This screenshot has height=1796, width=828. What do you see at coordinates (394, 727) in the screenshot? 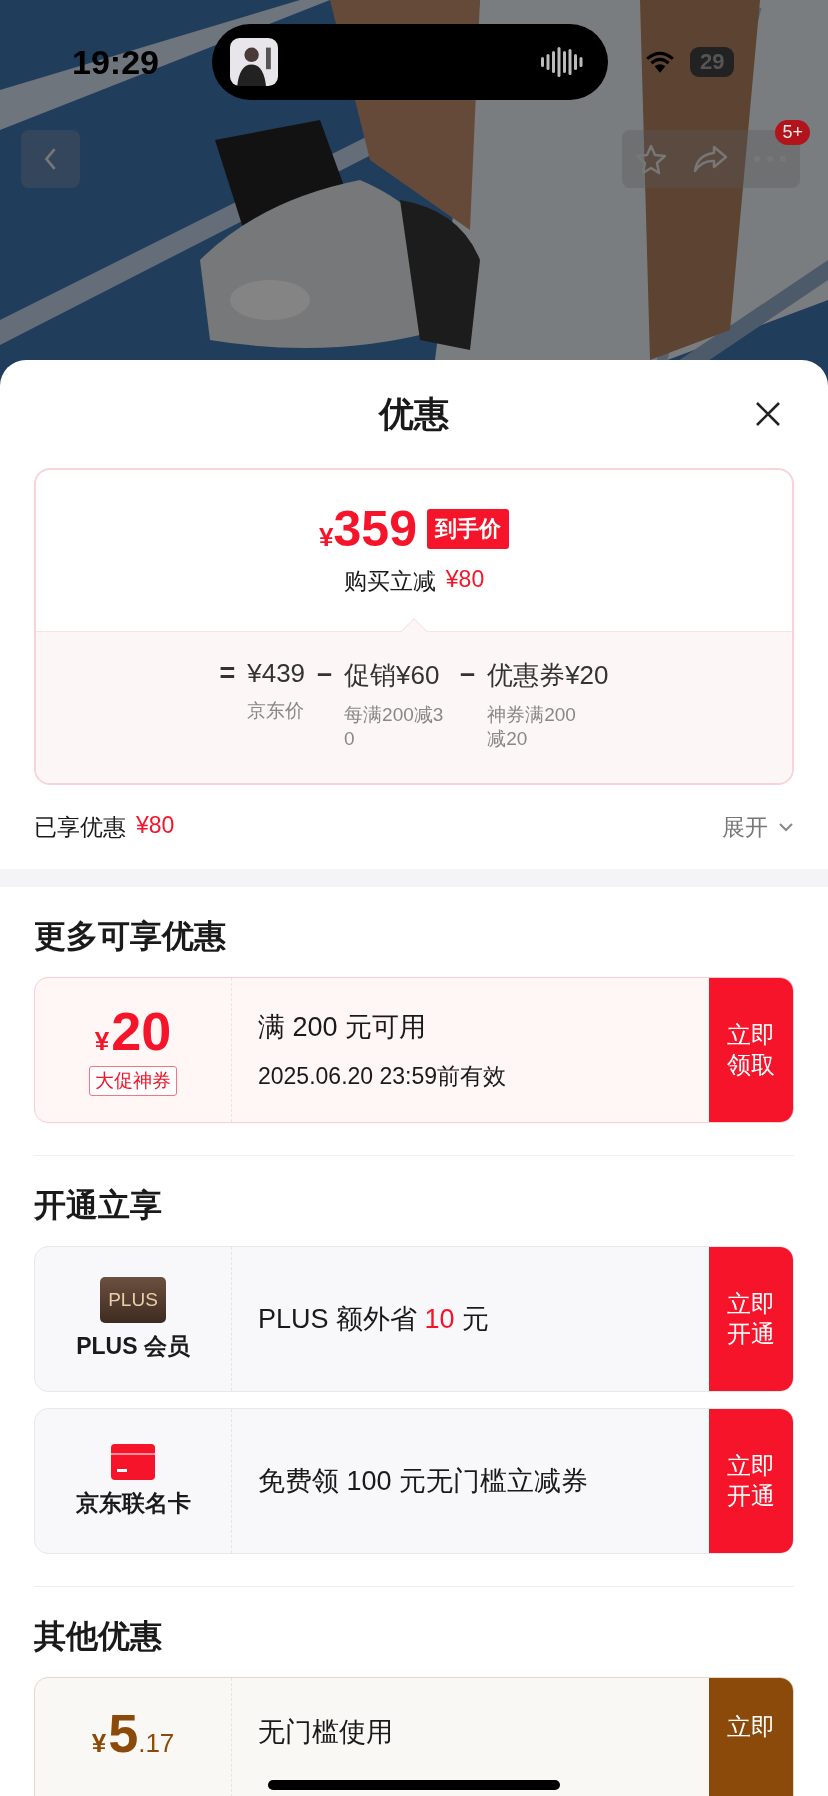
I see `breakdown-note: 每满200减30` at bounding box center [394, 727].